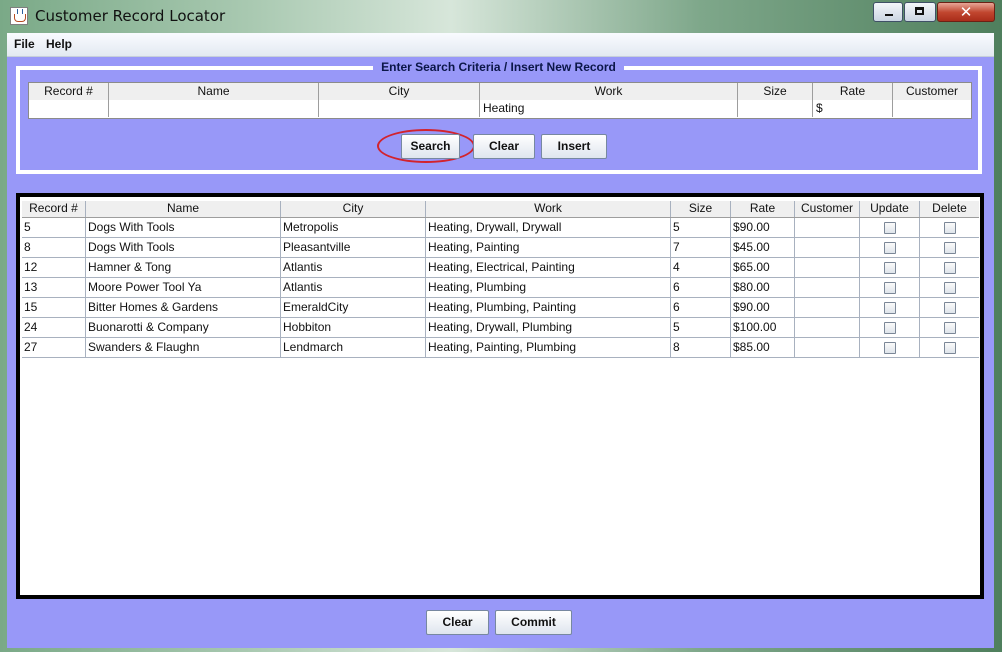 This screenshot has width=1002, height=652. I want to click on close-icon: ✕, so click(966, 12).